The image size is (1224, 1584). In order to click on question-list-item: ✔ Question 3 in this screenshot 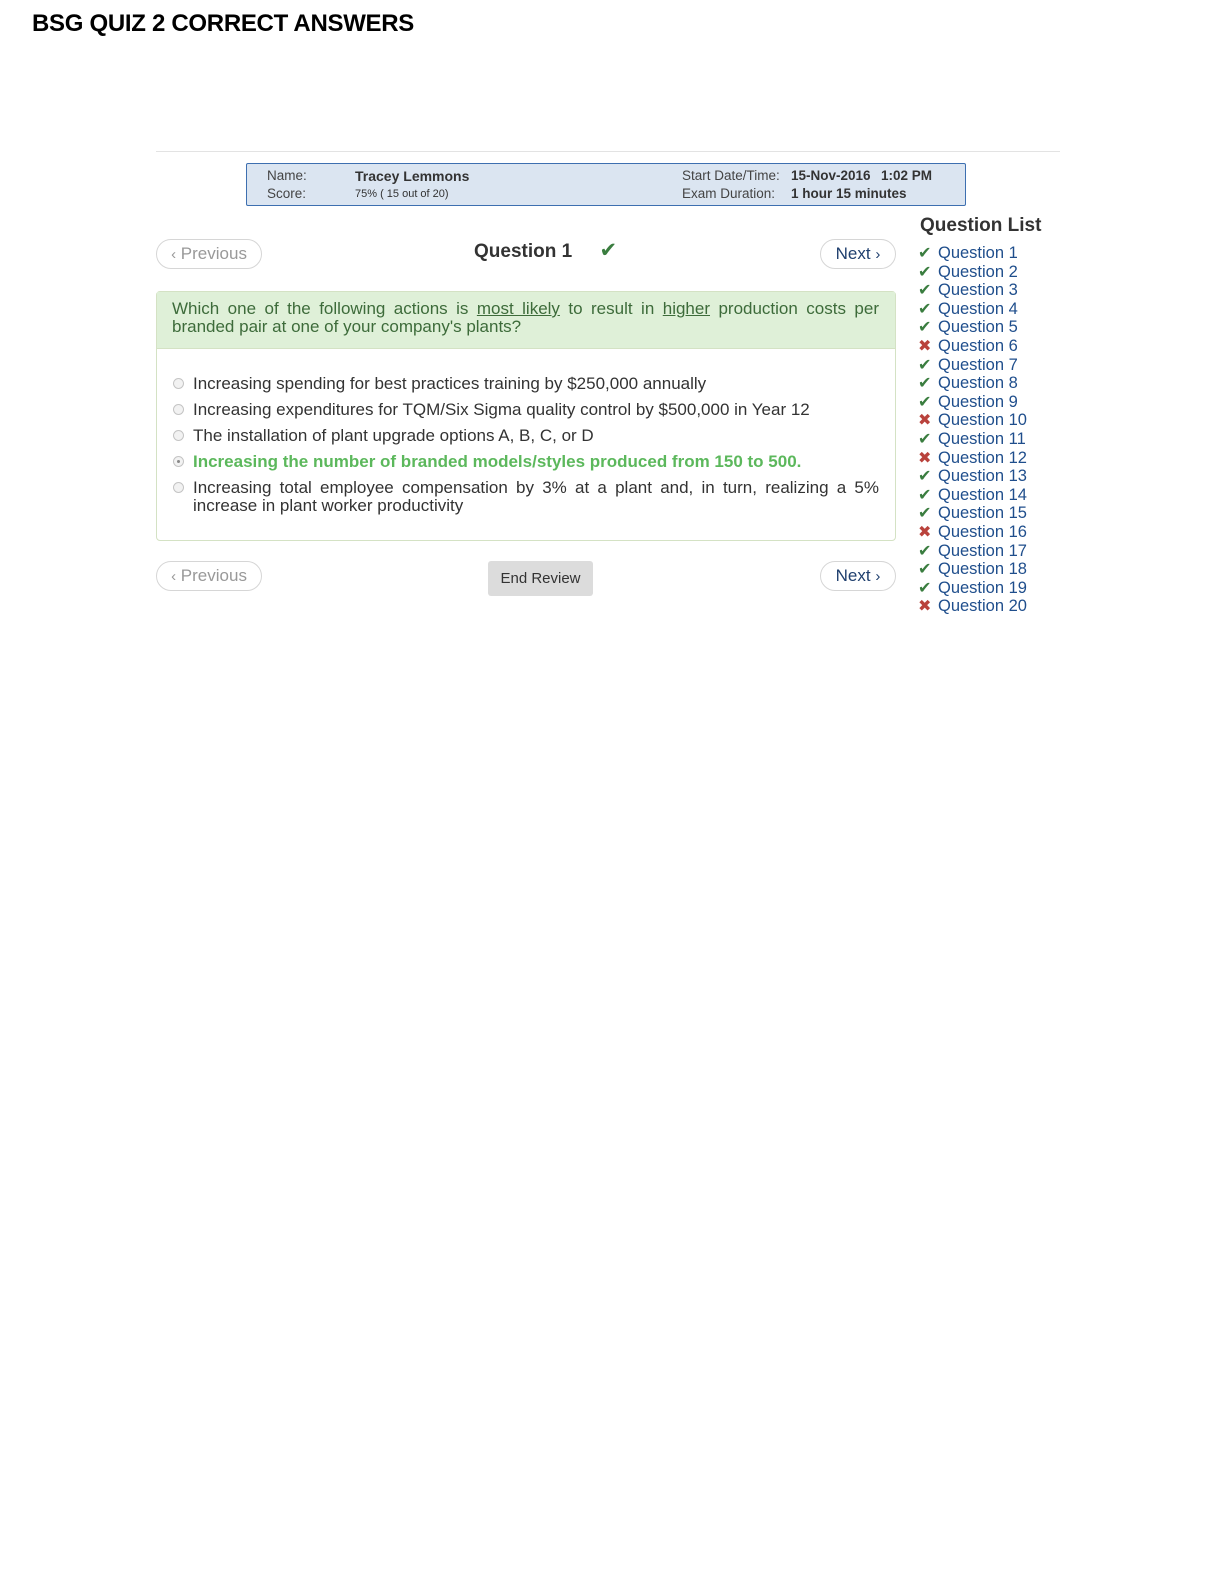, I will do `click(972, 290)`.